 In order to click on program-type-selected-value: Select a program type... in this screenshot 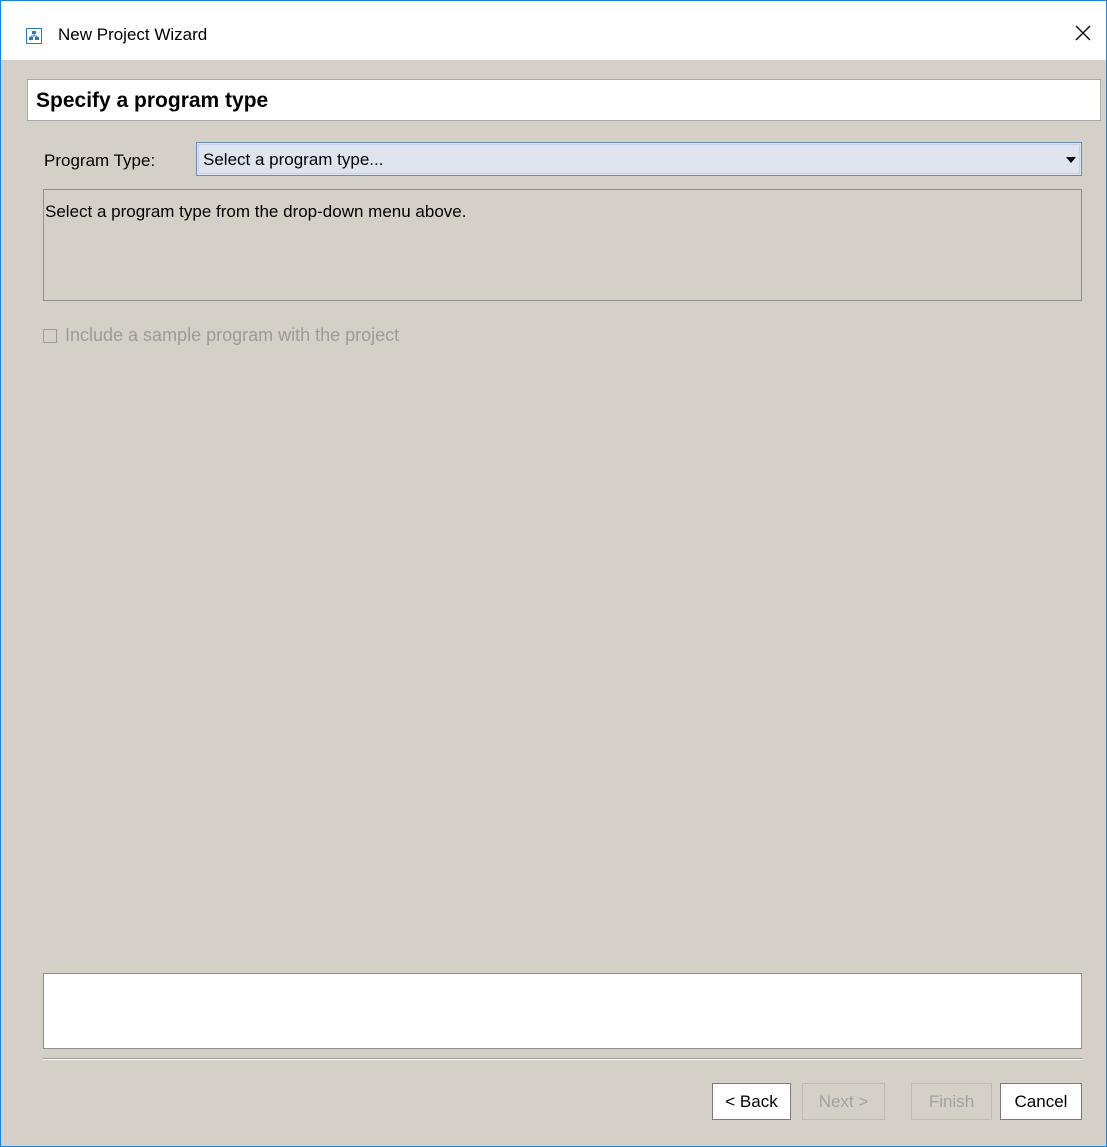, I will do `click(293, 159)`.